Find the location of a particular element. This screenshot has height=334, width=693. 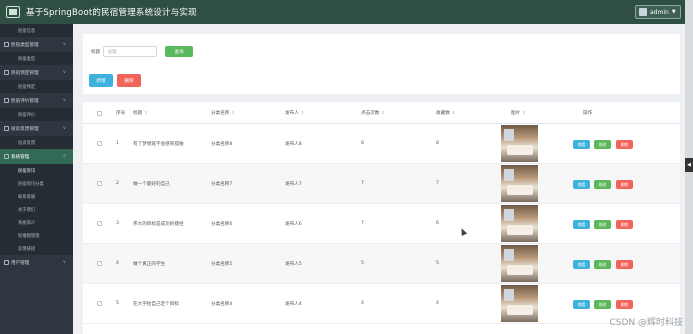

header-publisher-label: 发布人 is located at coordinates (292, 113).